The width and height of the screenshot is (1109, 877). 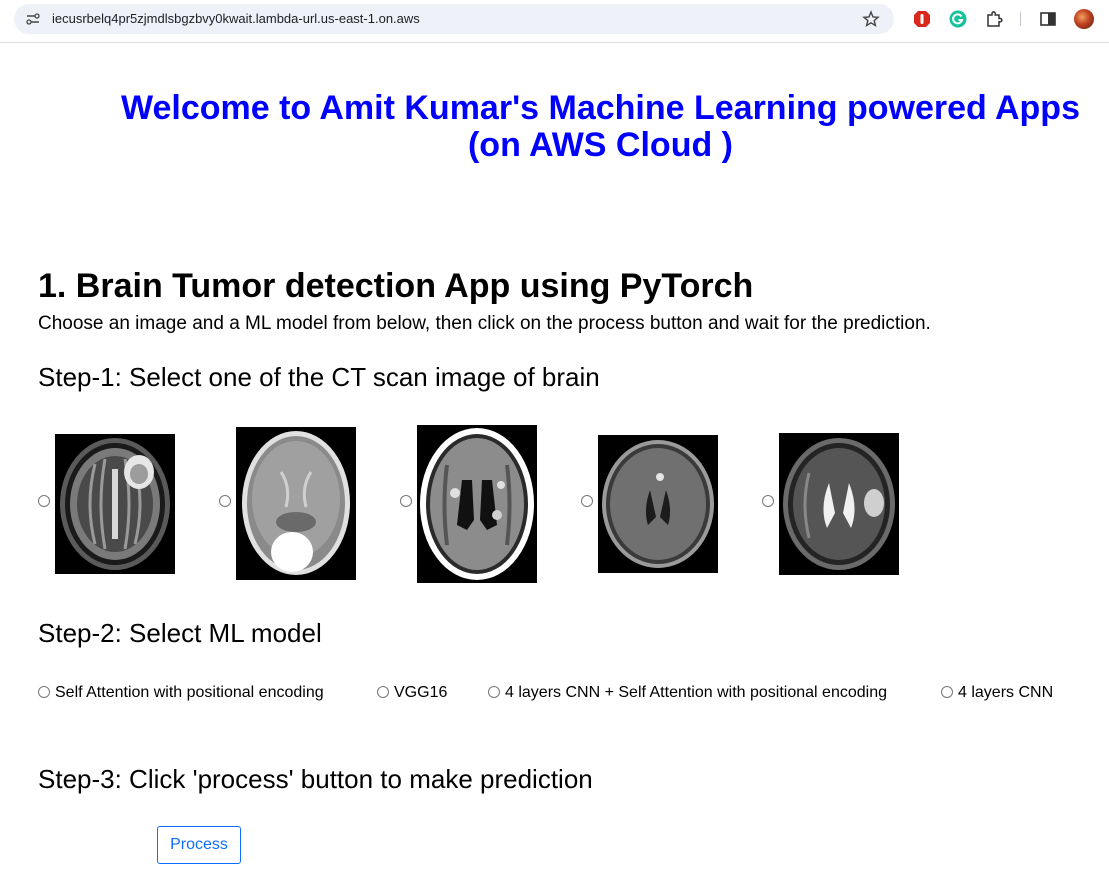 What do you see at coordinates (180, 633) in the screenshot?
I see `step-2-heading: Step-2: Select ML model` at bounding box center [180, 633].